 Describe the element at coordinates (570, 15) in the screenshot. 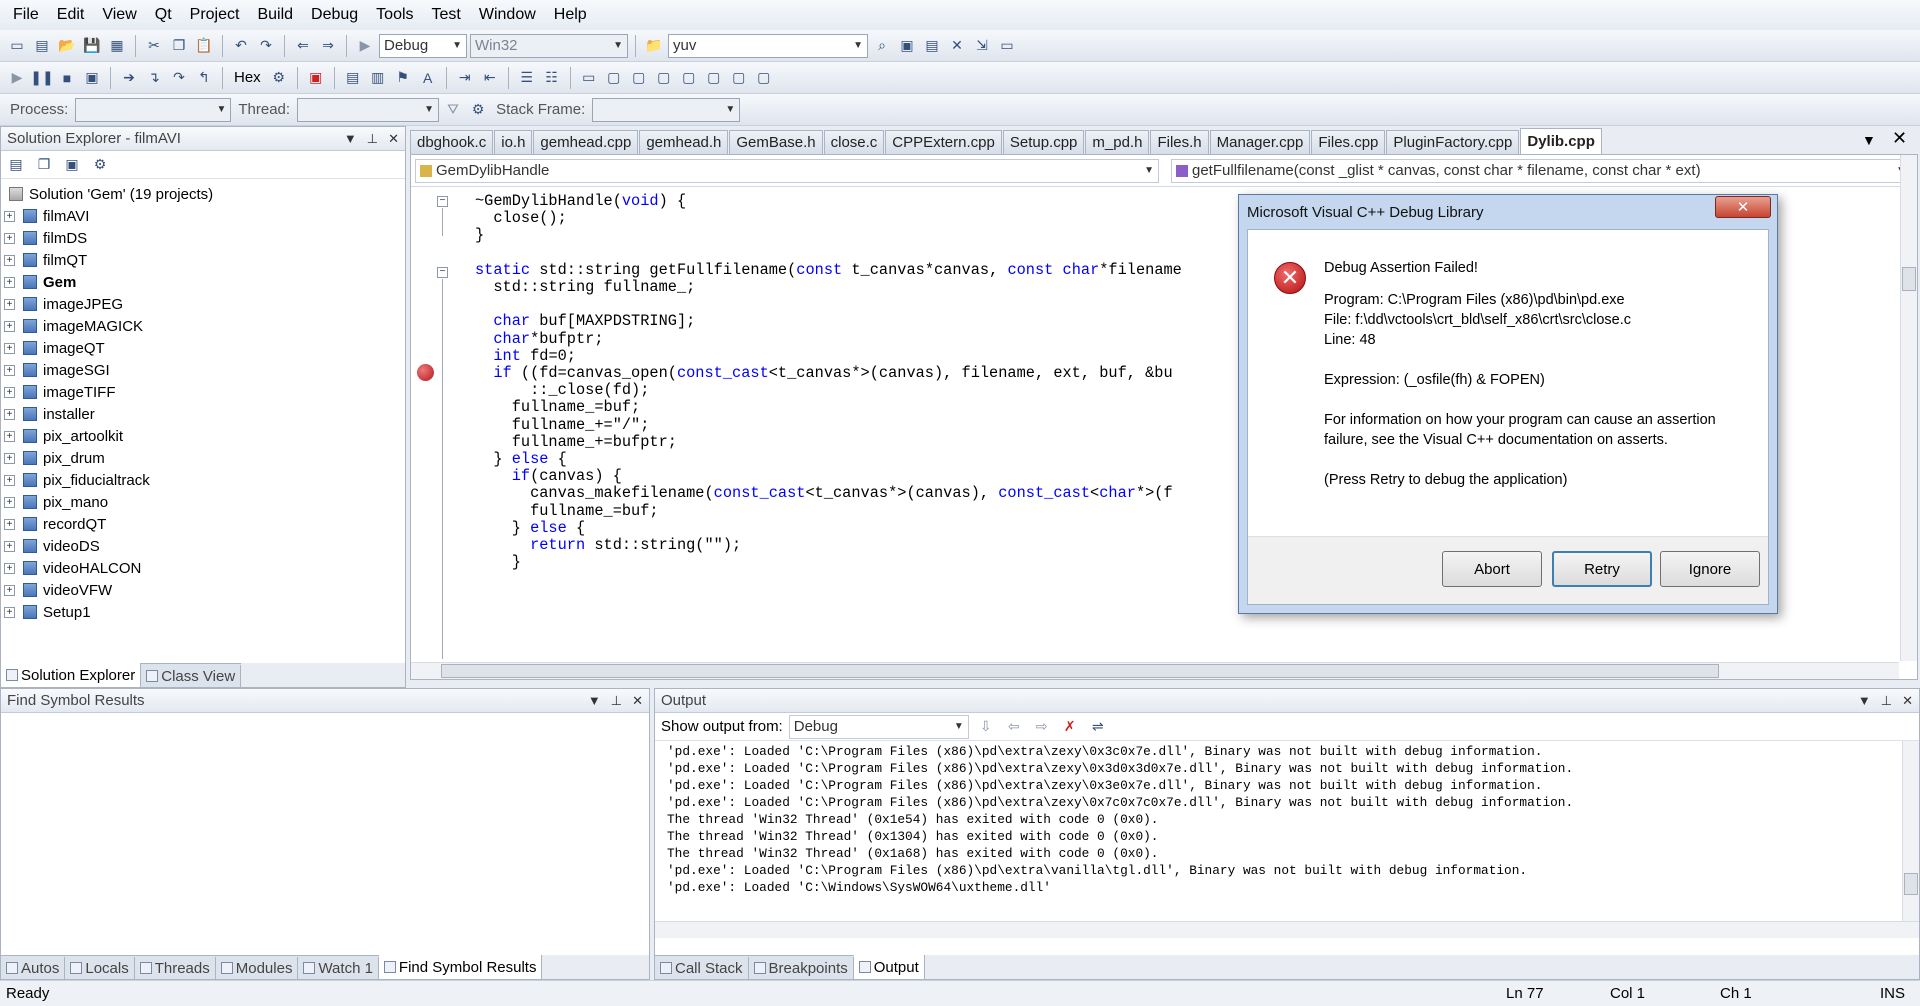

I see `menu-help: Help` at that location.